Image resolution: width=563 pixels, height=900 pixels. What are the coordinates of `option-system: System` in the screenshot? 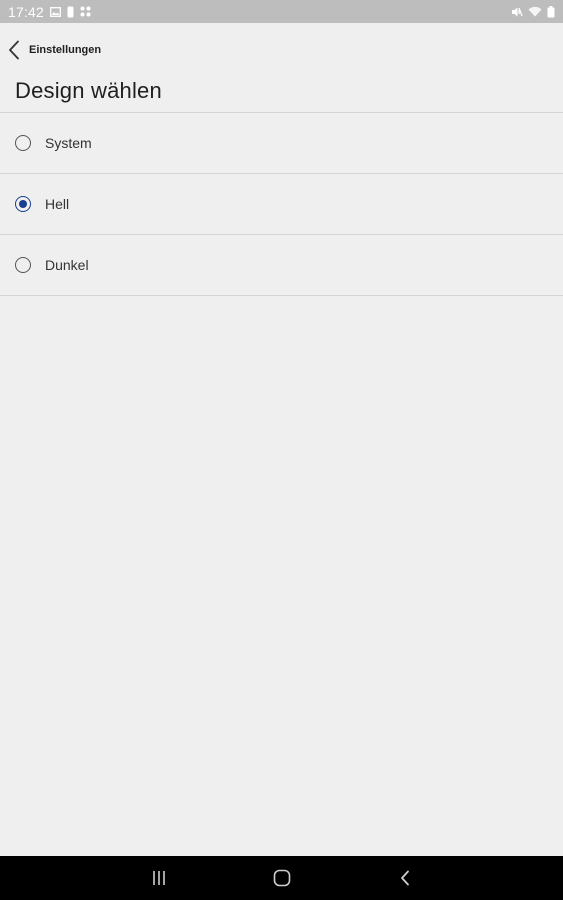 It's located at (281, 143).